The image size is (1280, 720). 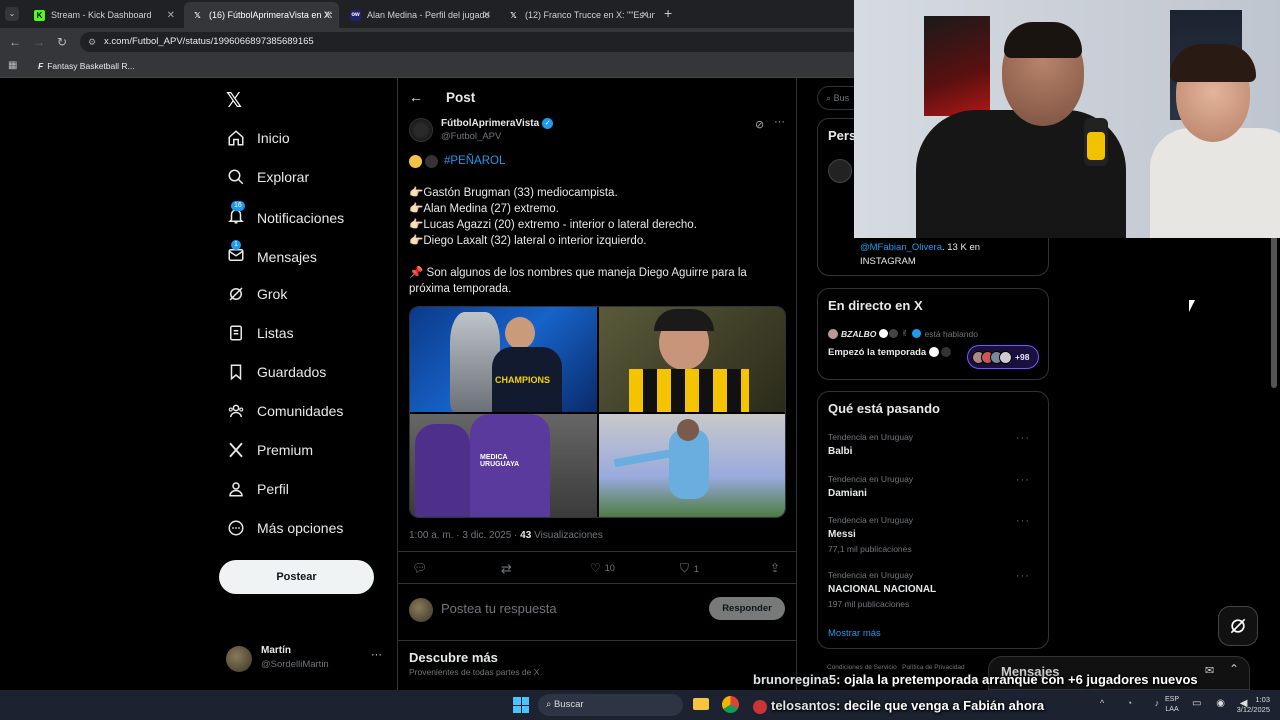 I want to click on nav-explore: Explorar, so click(x=268, y=177).